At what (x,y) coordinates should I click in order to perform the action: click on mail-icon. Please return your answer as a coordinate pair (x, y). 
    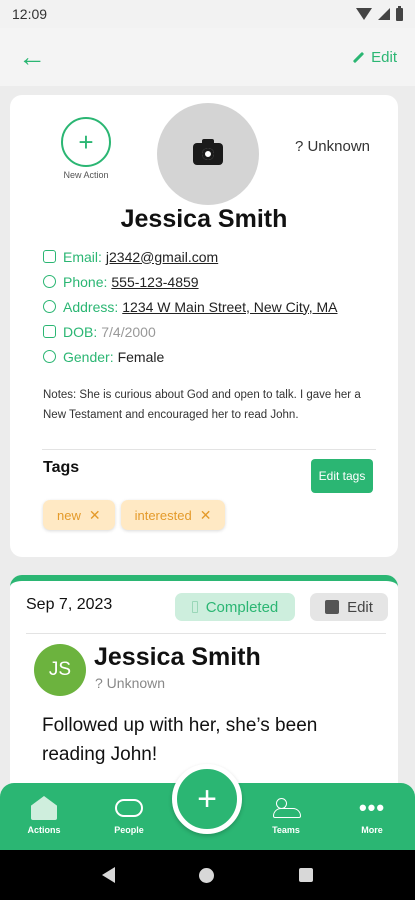
    Looking at the image, I should click on (49, 256).